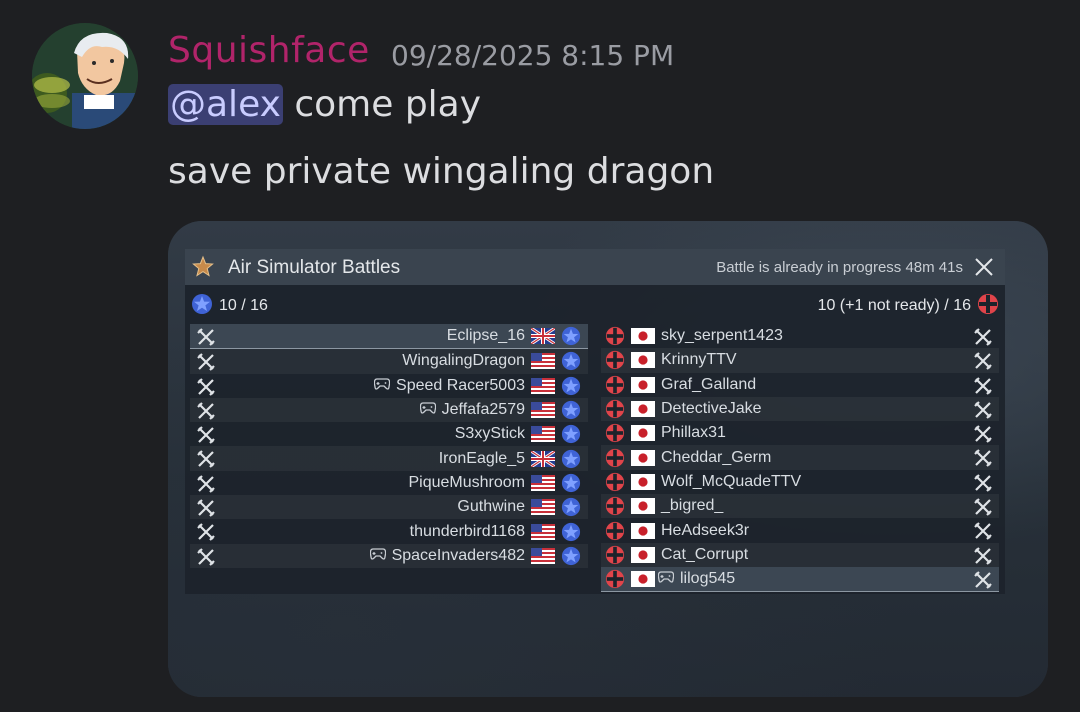 This screenshot has width=1080, height=712. Describe the element at coordinates (491, 507) in the screenshot. I see `player-name: Guthwine` at that location.